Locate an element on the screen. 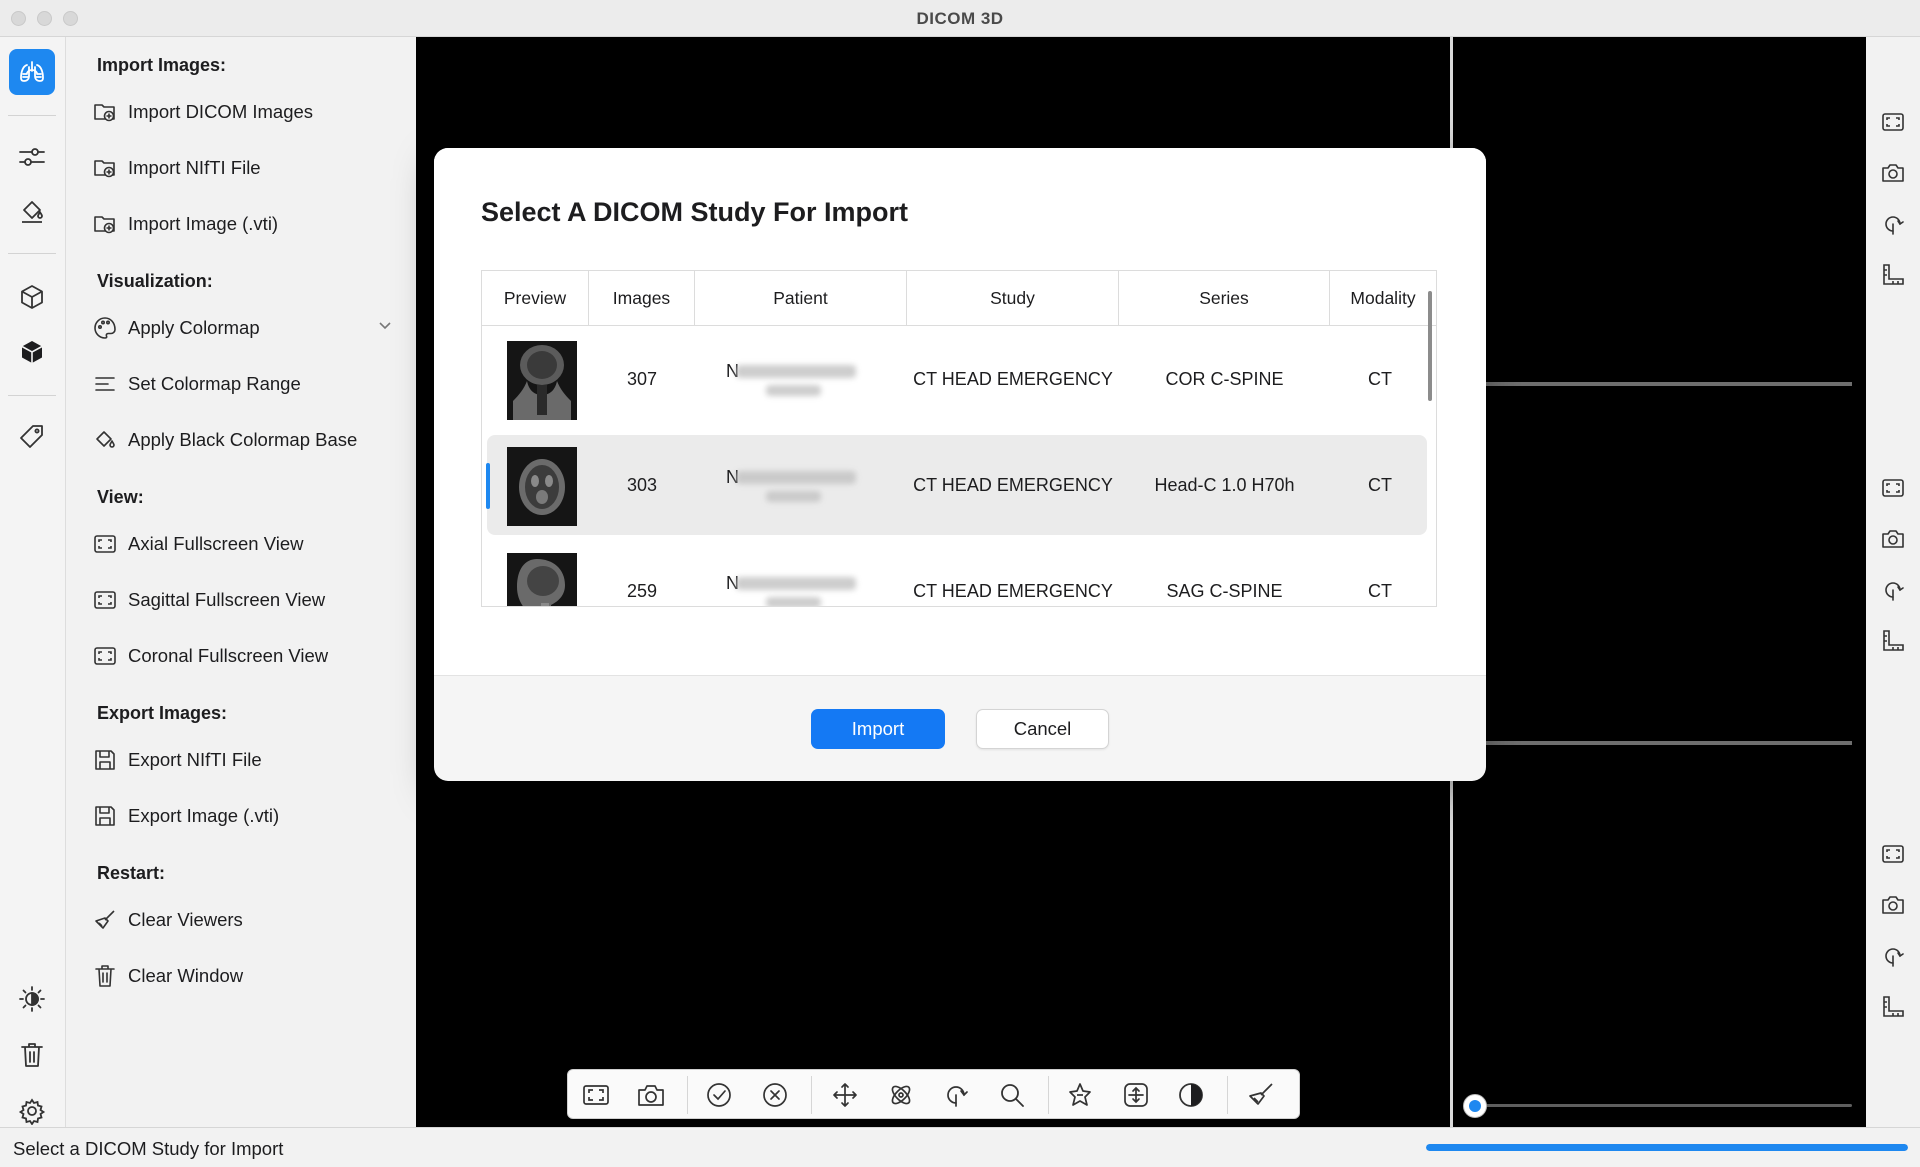 Image resolution: width=1920 pixels, height=1167 pixels. menu-item-import-vti: Import Image (.vti) is located at coordinates (242, 224).